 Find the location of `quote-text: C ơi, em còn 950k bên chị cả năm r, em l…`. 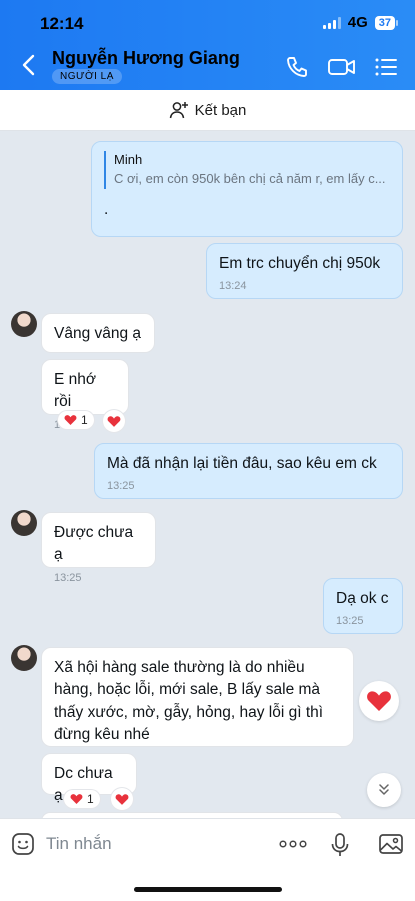

quote-text: C ơi, em còn 950k bên chị cả năm r, em l… is located at coordinates (250, 178).